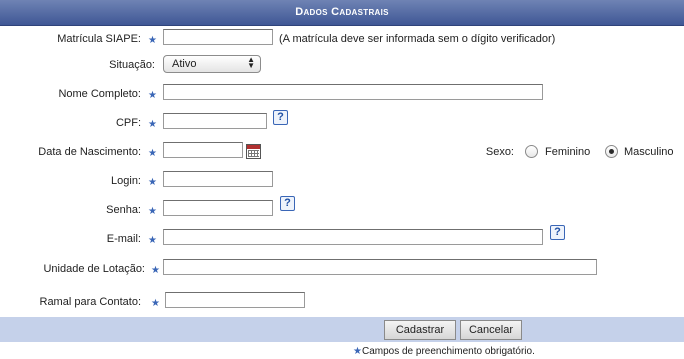 This screenshot has height=359, width=684. Describe the element at coordinates (353, 237) in the screenshot. I see `email-input` at that location.